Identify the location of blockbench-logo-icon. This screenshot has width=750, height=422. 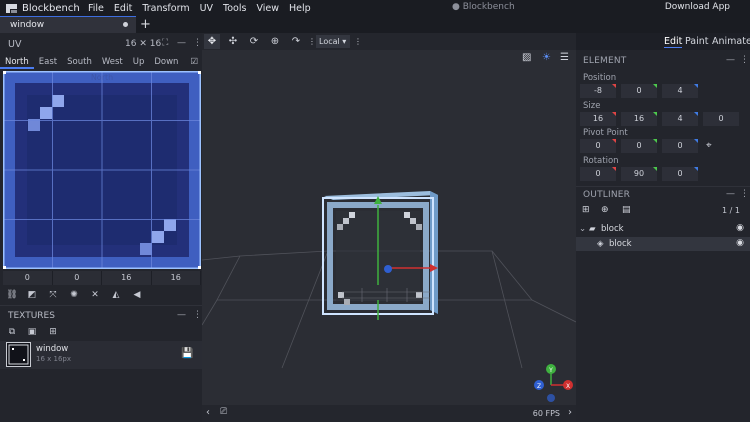
(11, 8).